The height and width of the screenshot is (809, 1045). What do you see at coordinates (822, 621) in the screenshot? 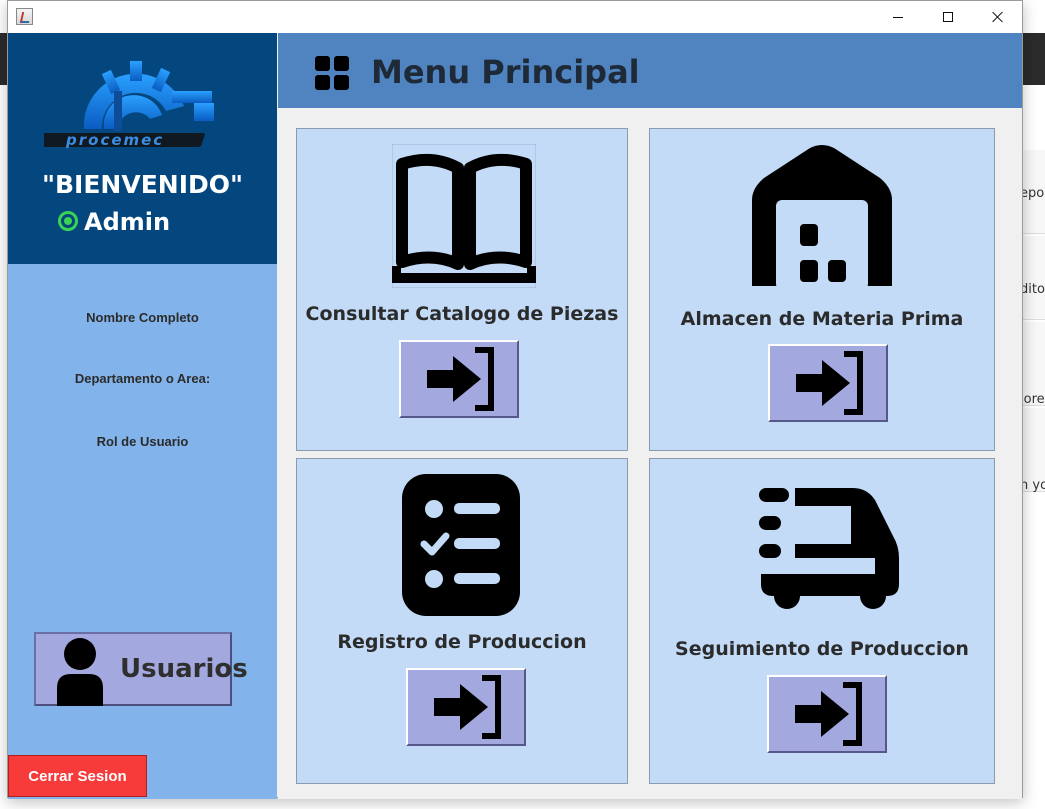
I see `menu-card-production-tracking: Seguimiento de Produccion` at bounding box center [822, 621].